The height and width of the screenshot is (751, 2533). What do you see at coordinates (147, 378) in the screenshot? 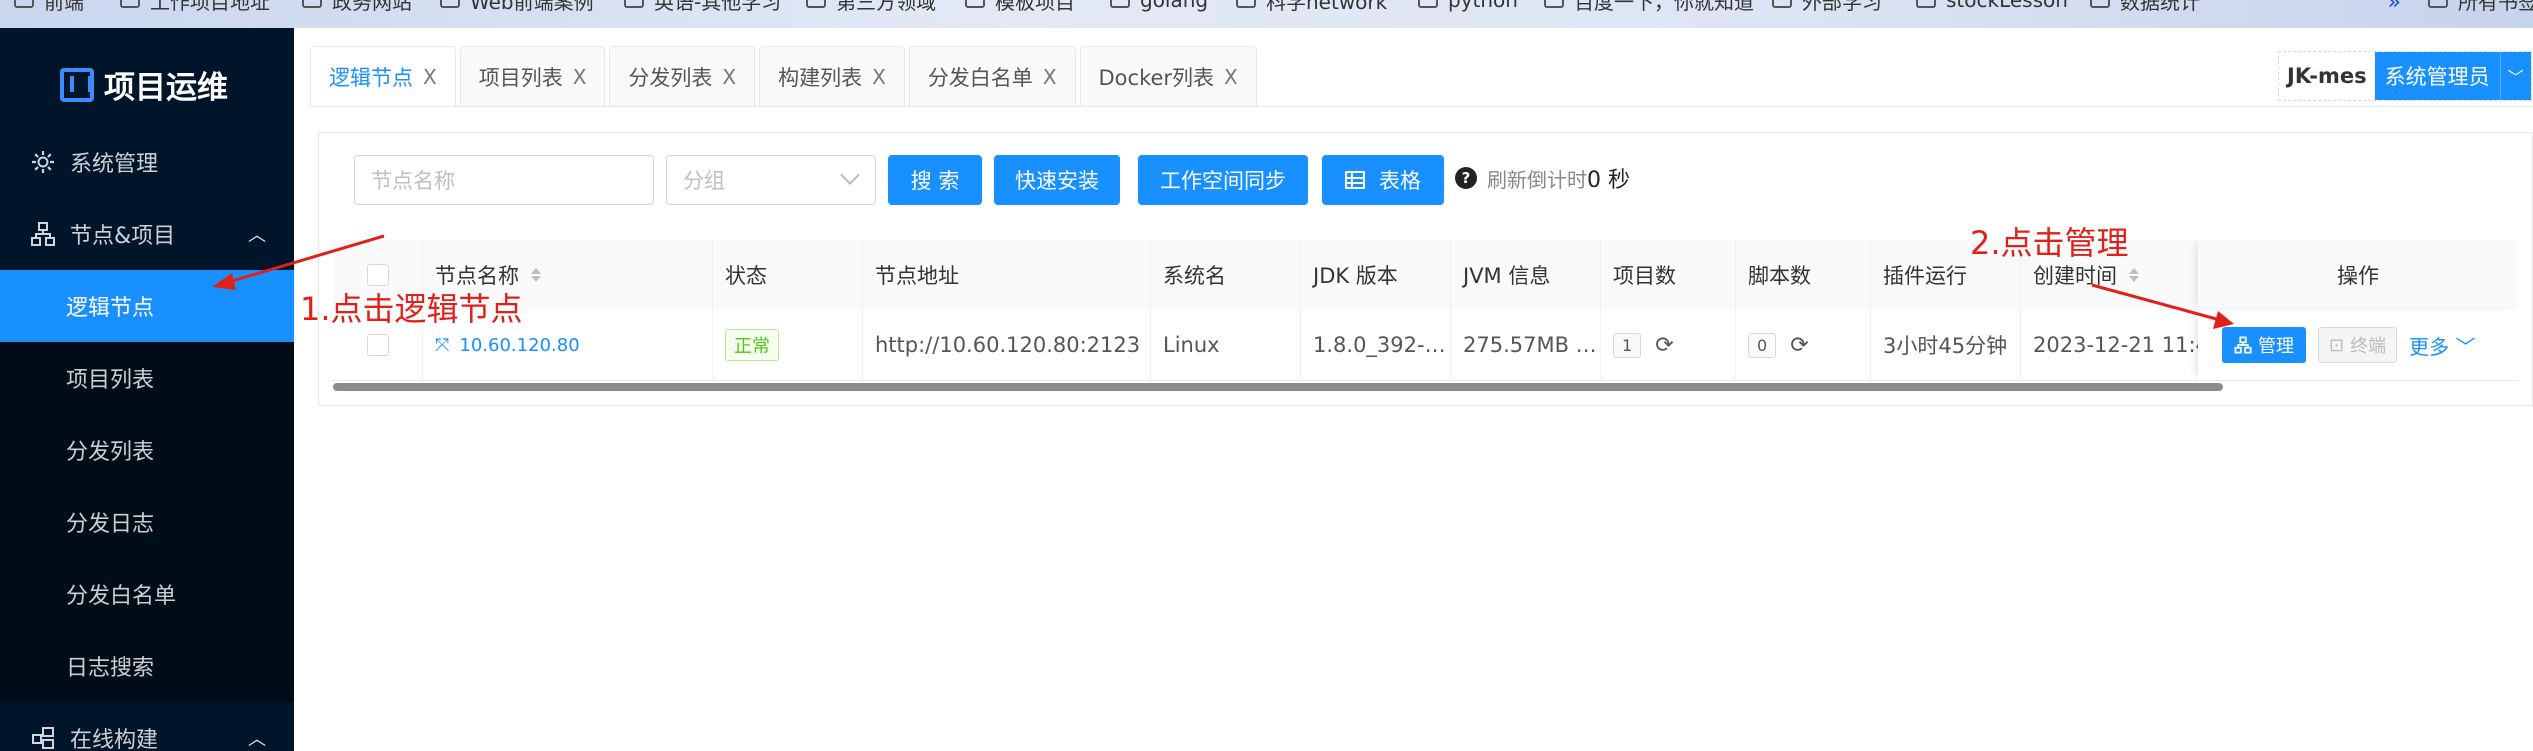
I see `sidebar-item-project-list: 项目列表` at bounding box center [147, 378].